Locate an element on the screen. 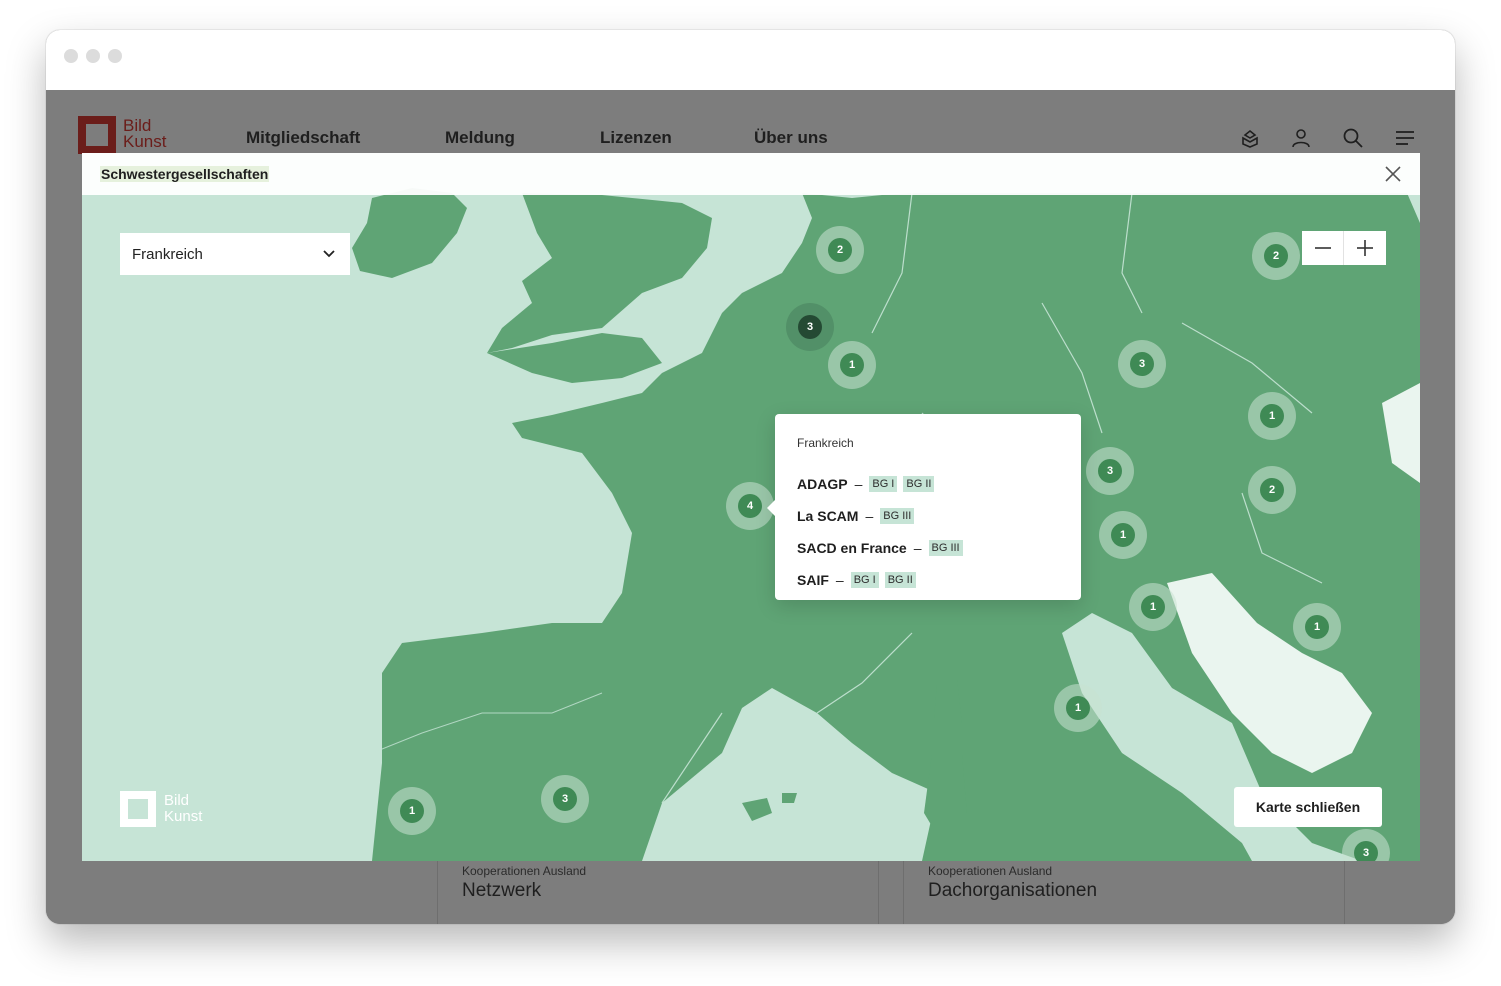  map-logo-text: Bild Kunst is located at coordinates (183, 809).